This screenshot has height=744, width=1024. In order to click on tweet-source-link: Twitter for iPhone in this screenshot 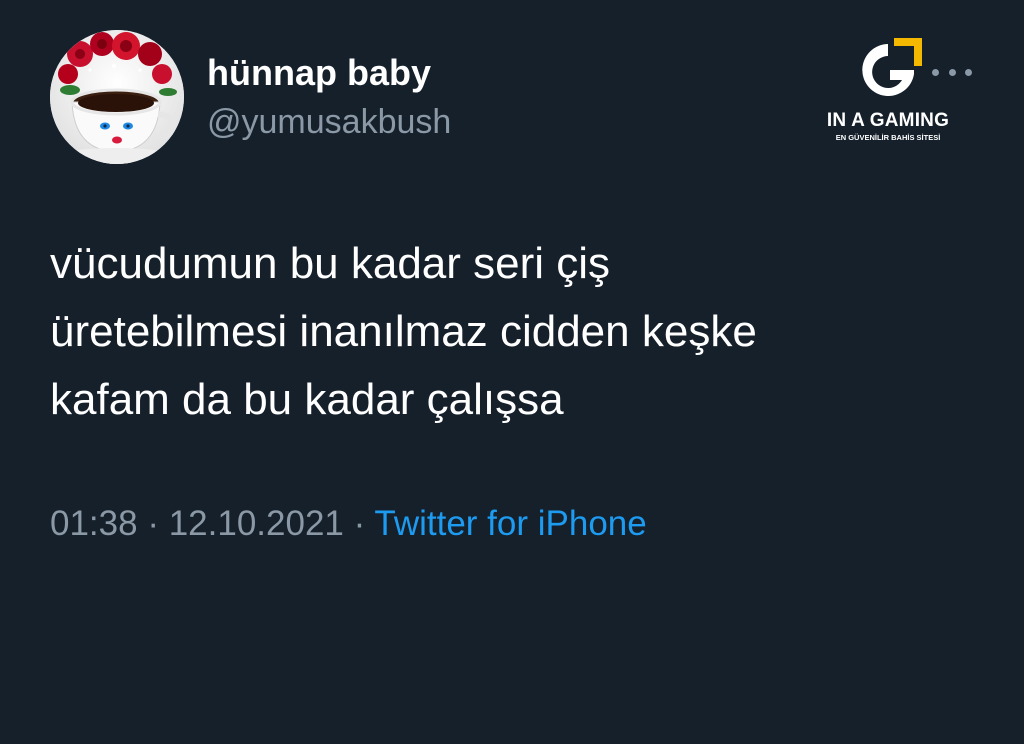, I will do `click(510, 523)`.